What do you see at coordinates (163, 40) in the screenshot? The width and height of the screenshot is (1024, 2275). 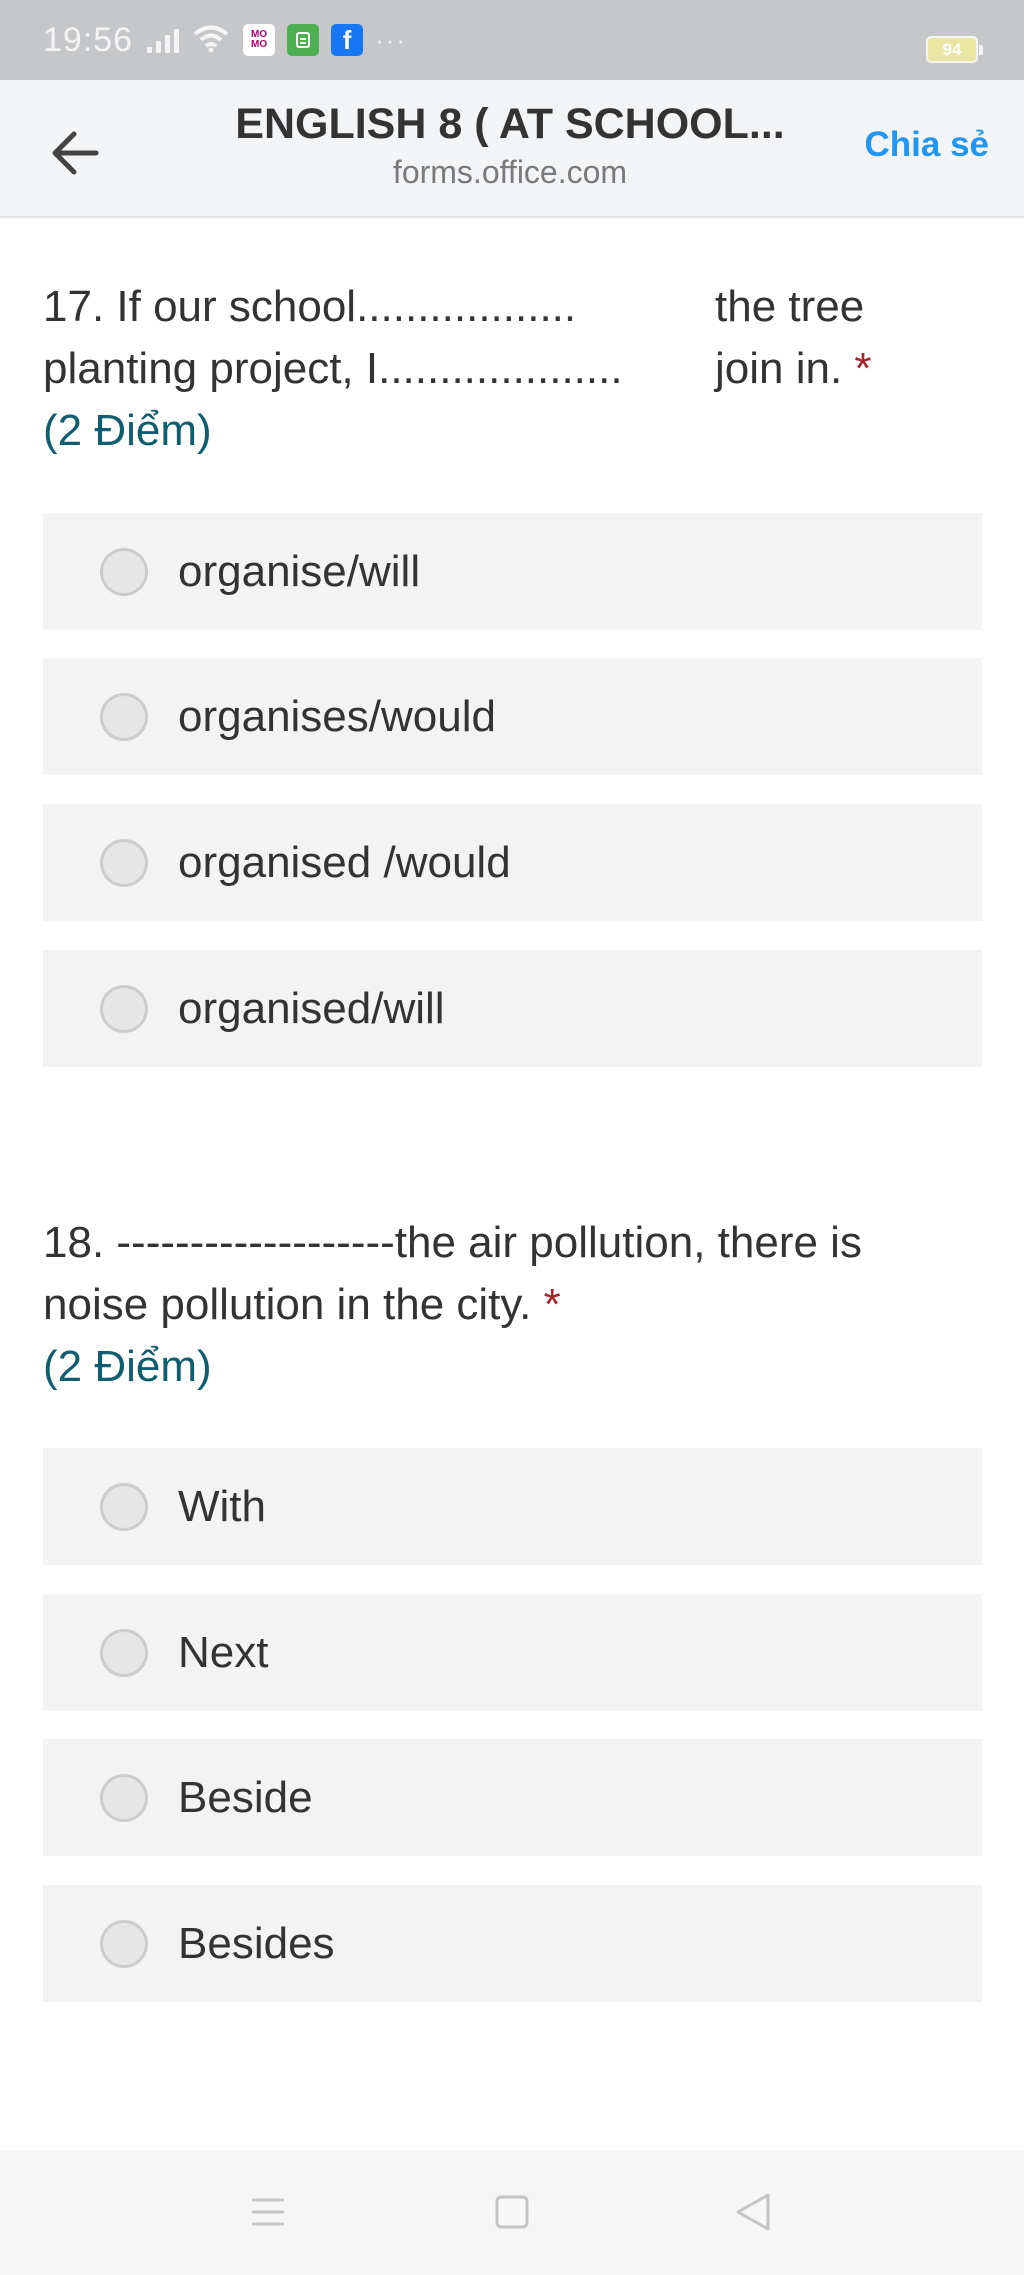 I see `signal-icon` at bounding box center [163, 40].